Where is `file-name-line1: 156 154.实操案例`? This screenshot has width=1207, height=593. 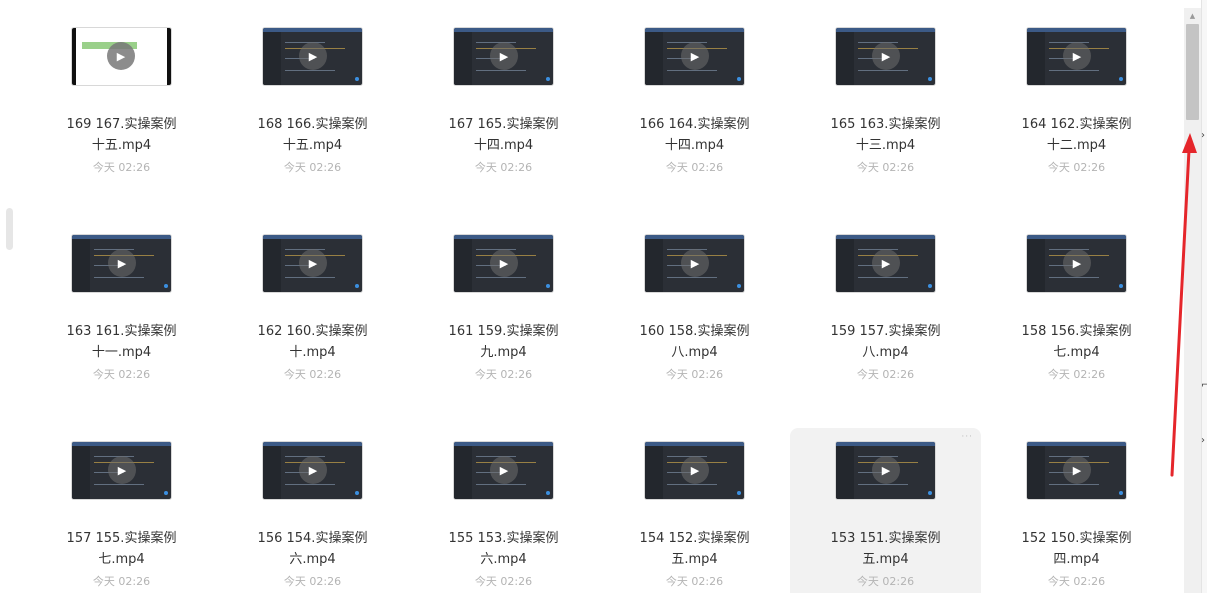 file-name-line1: 156 154.实操案例 is located at coordinates (312, 538).